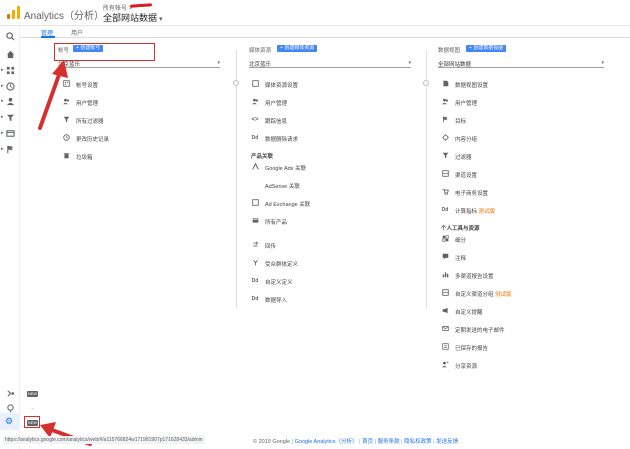 The width and height of the screenshot is (630, 449). I want to click on trash-icon, so click(66, 156).